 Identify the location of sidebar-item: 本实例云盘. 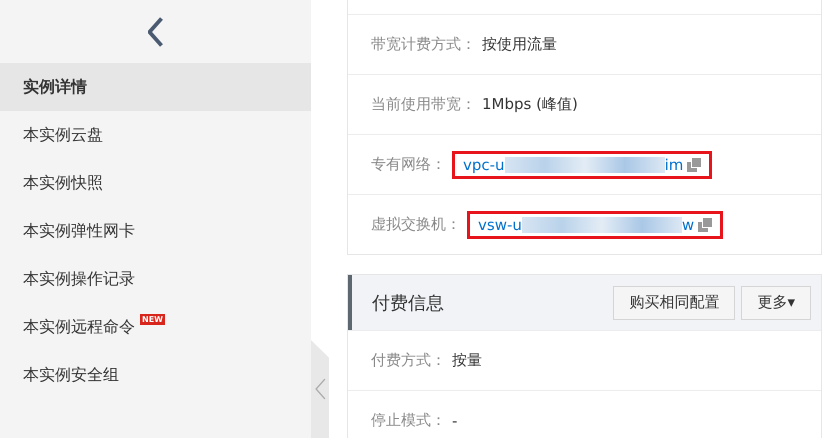
(155, 135).